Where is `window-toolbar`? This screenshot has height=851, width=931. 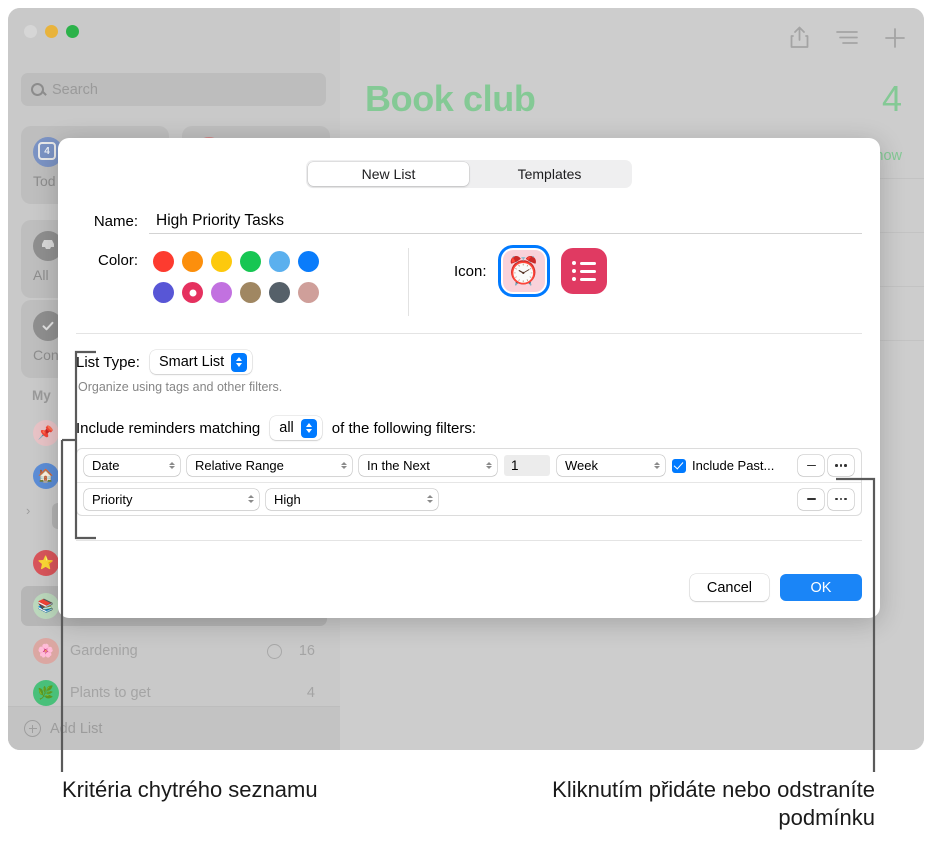 window-toolbar is located at coordinates (847, 40).